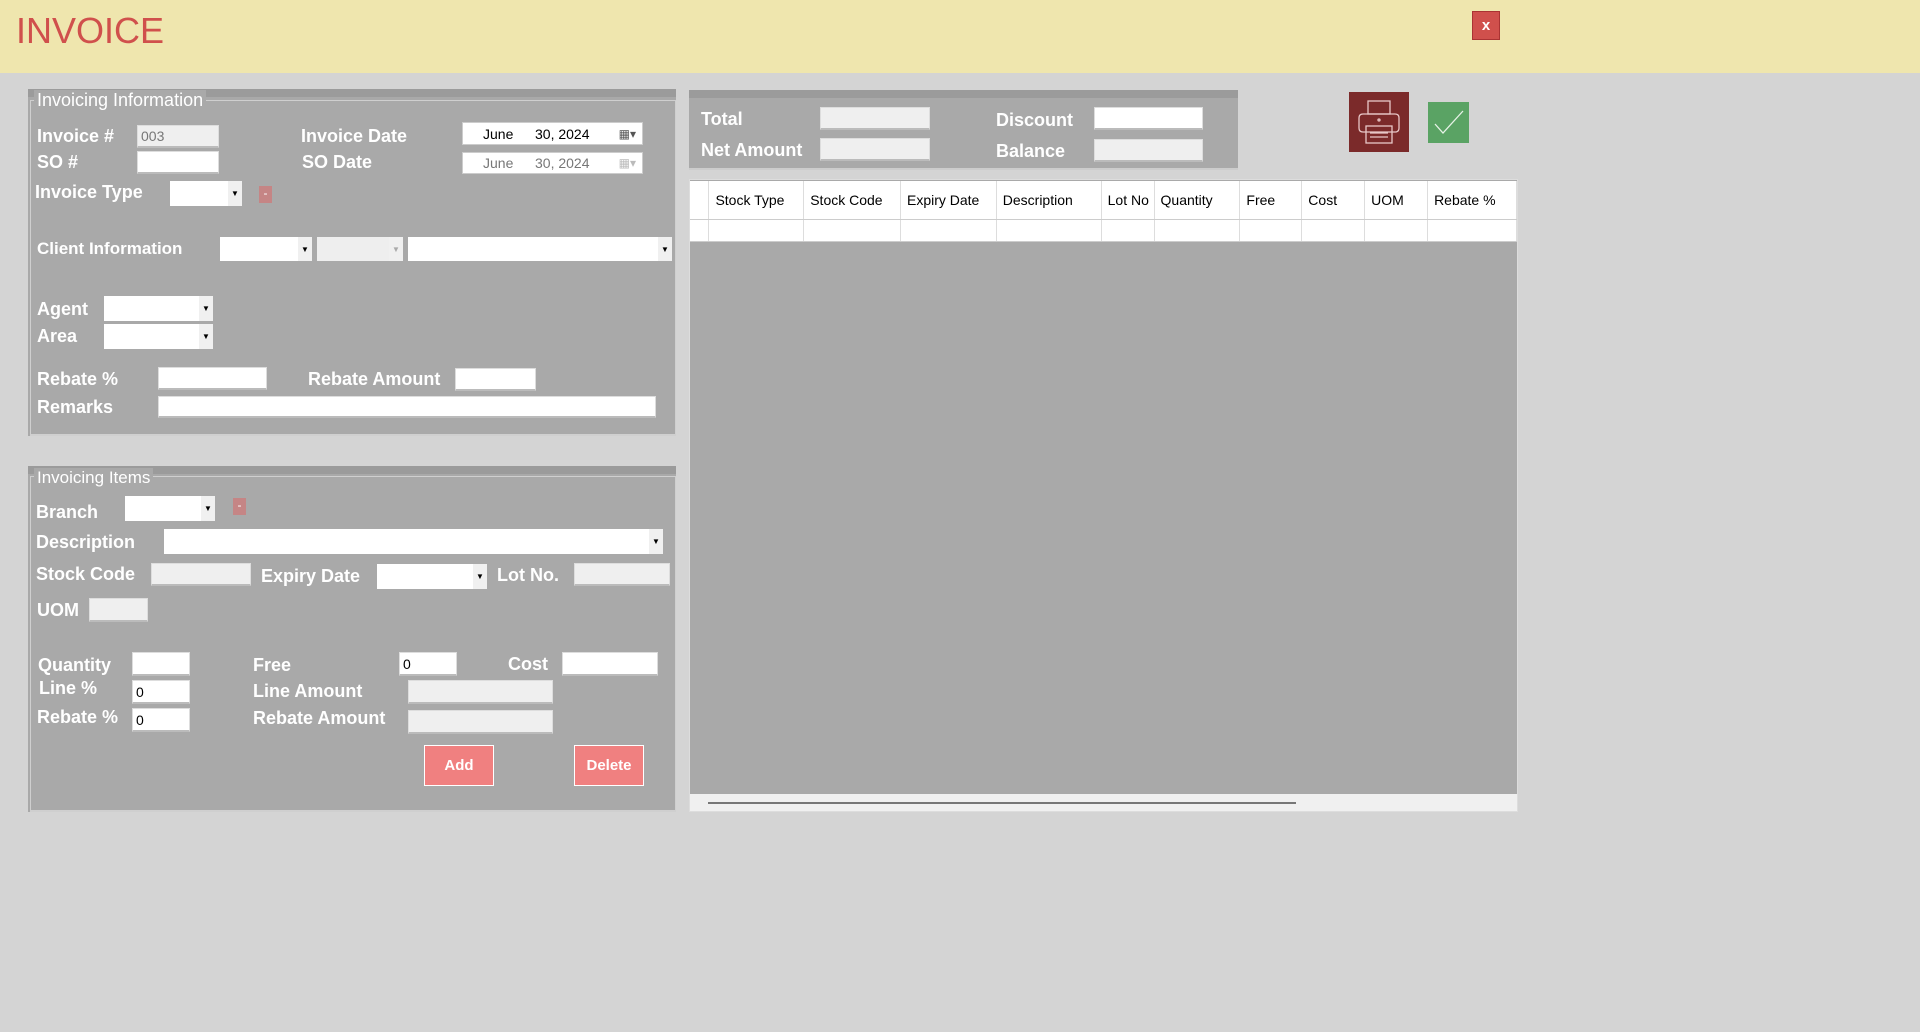  Describe the element at coordinates (562, 133) in the screenshot. I see `invoice-date-day-year: 30, 2024` at that location.